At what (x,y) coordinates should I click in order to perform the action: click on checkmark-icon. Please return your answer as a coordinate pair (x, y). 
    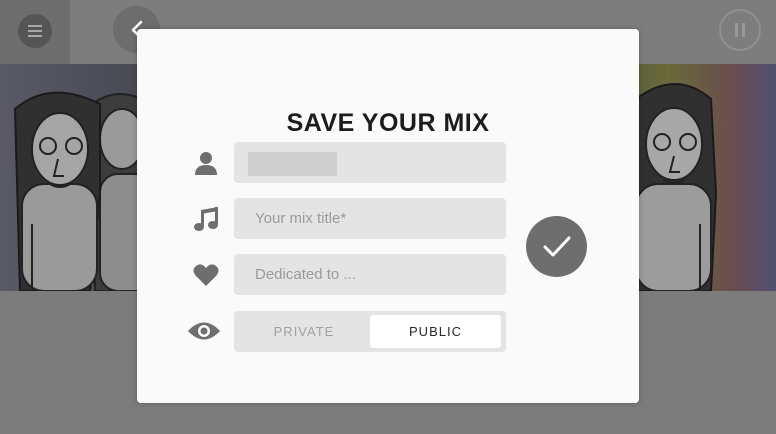
    Looking at the image, I should click on (556, 246).